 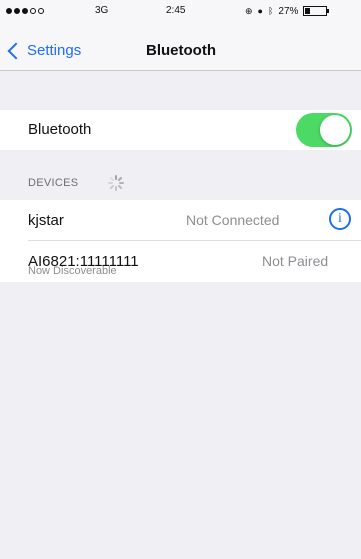 I want to click on status-bar: 3G 2:45 ⊕ ● ᛒ 27%, so click(x=180, y=12).